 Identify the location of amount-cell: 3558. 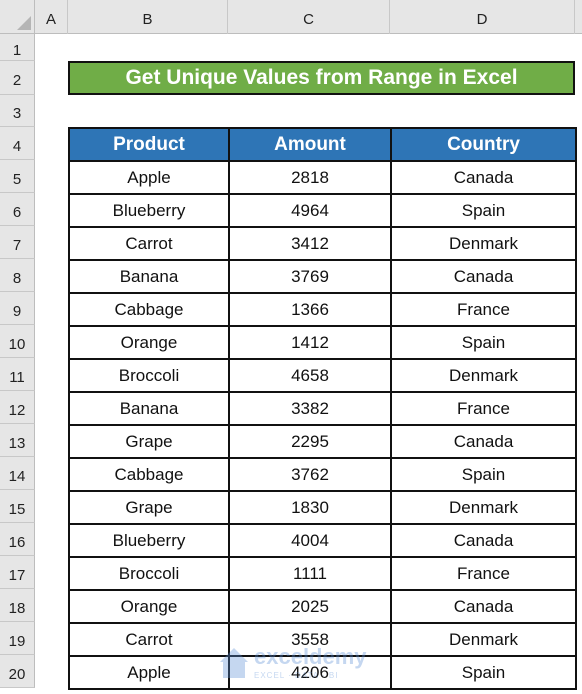
(310, 639).